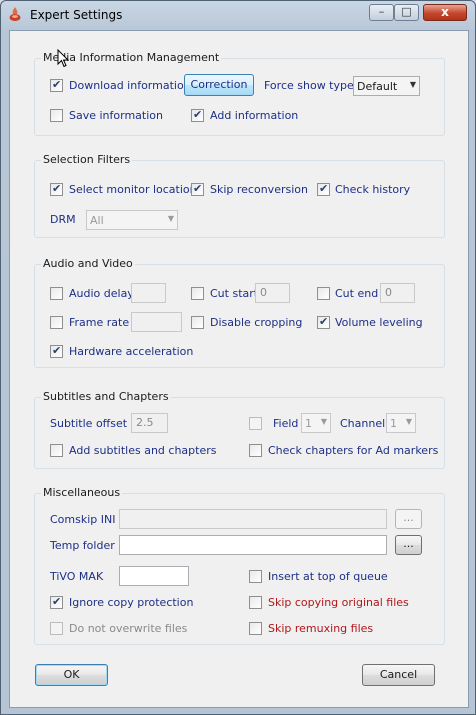  Describe the element at coordinates (256, 322) in the screenshot. I see `disable-cropping-label: Disable cropping` at that location.